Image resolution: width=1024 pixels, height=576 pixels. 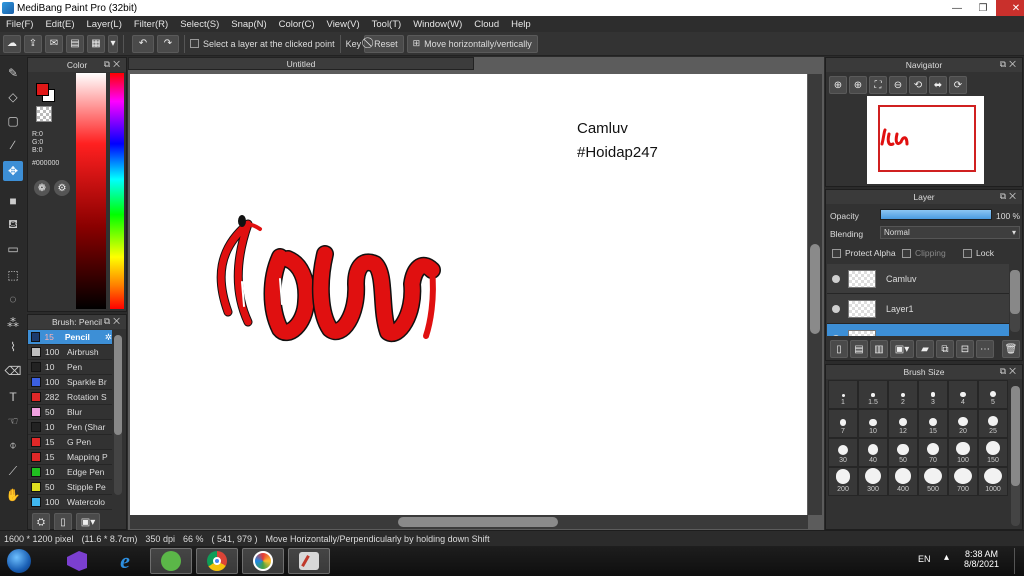 I want to click on fill-shape-tool-icon: ■, so click(x=13, y=201).